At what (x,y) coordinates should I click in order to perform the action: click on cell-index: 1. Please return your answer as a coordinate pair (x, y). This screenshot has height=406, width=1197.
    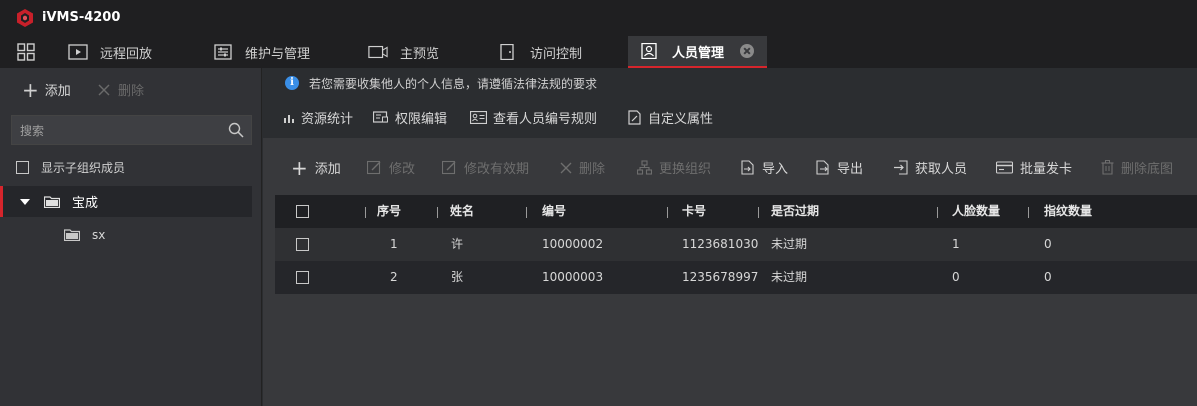
    Looking at the image, I should click on (394, 244).